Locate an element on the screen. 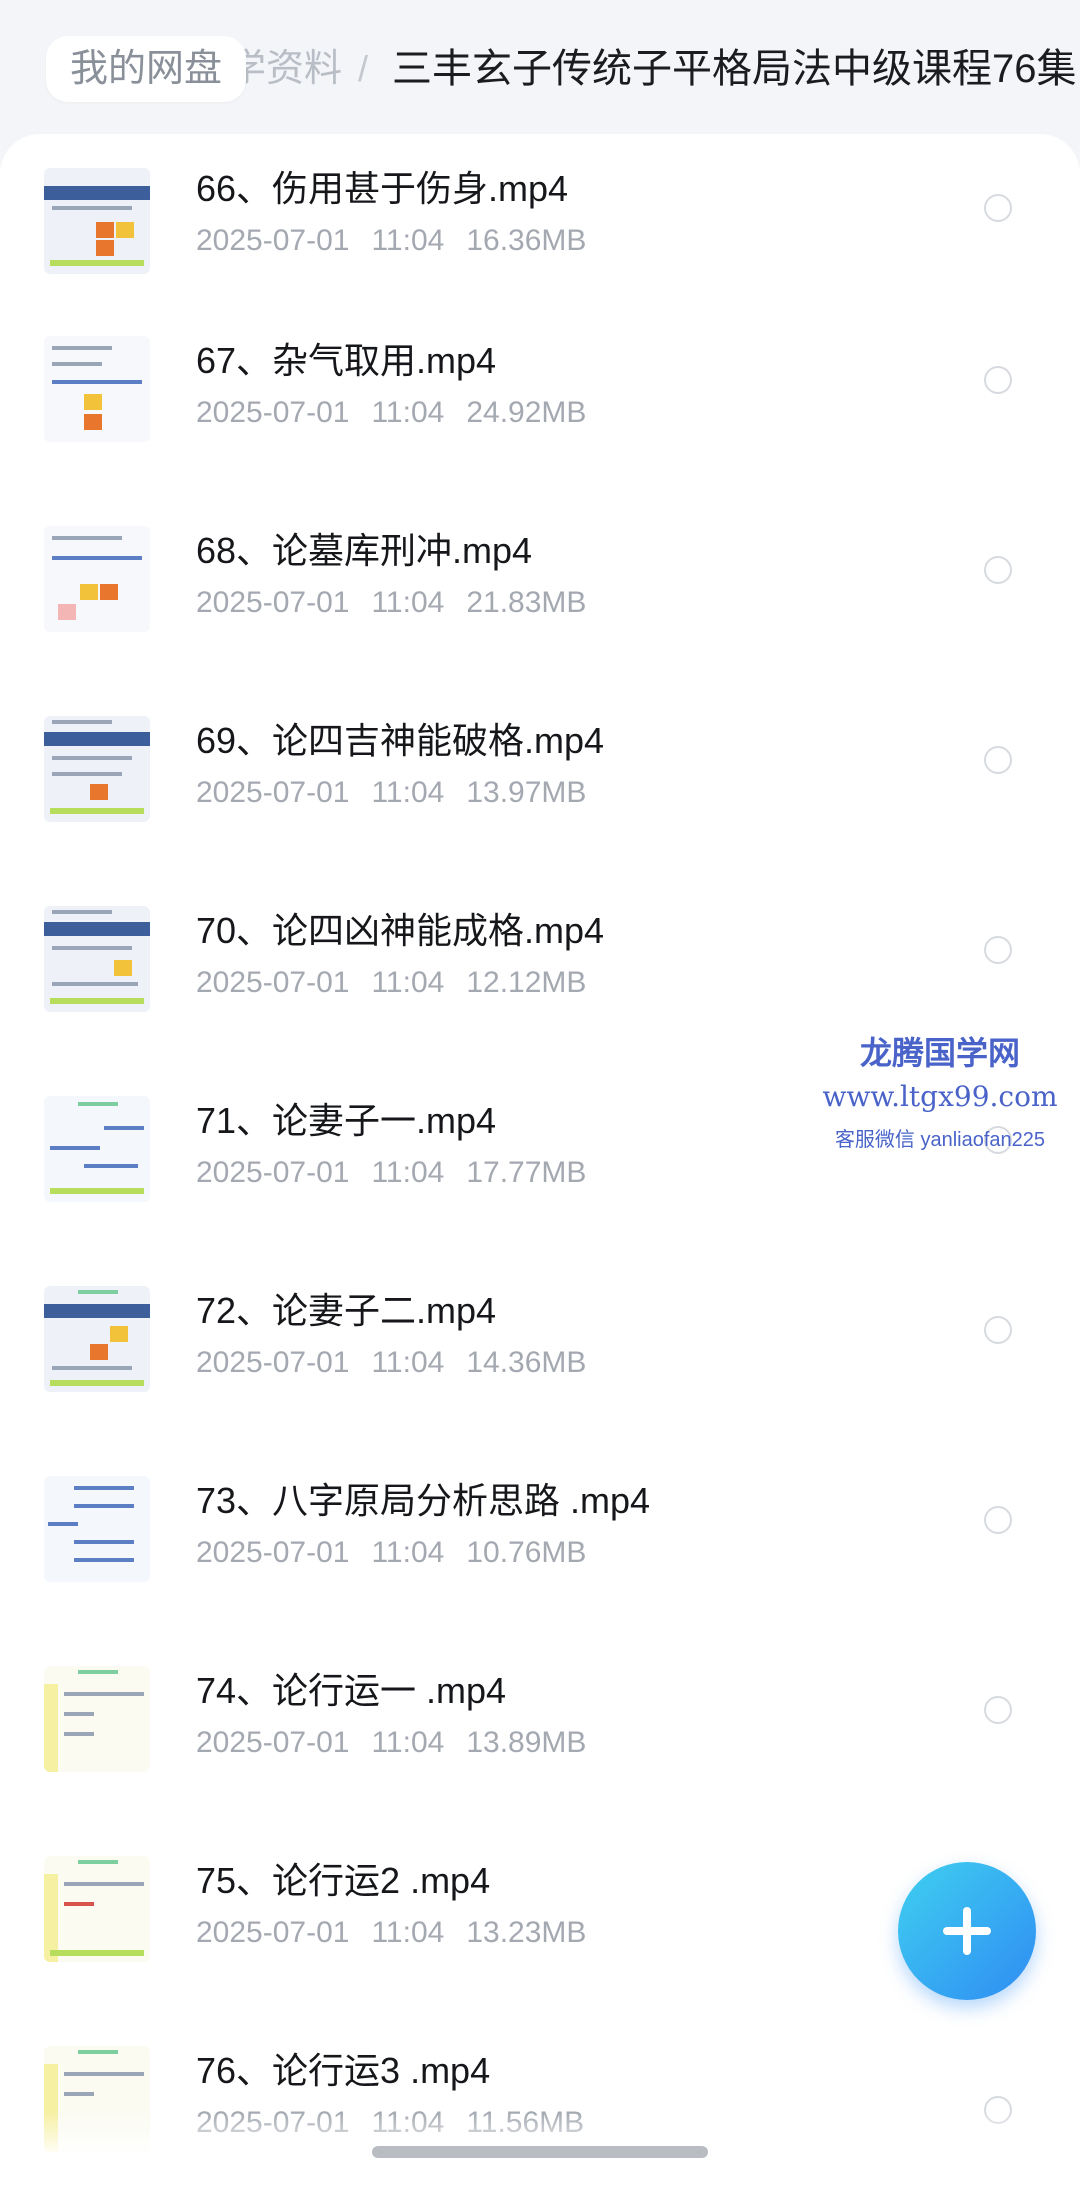 The width and height of the screenshot is (1080, 2188). file-meta: 2025-07-01 11:04 16.36MB is located at coordinates (402, 241).